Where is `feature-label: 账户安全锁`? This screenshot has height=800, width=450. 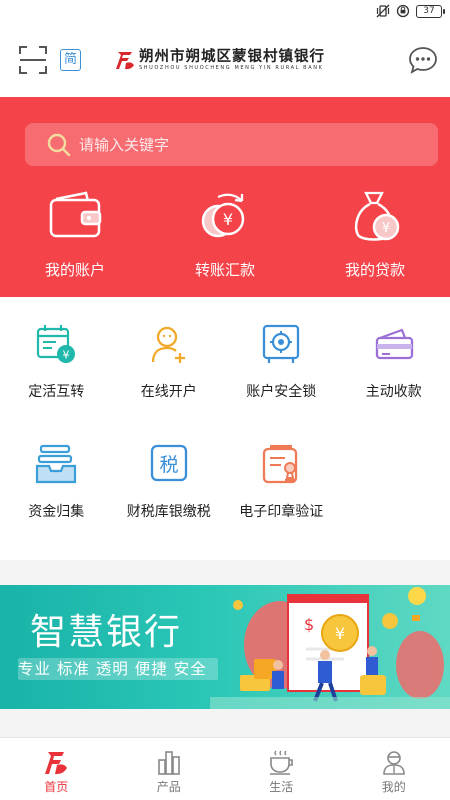 feature-label: 账户安全锁 is located at coordinates (281, 392).